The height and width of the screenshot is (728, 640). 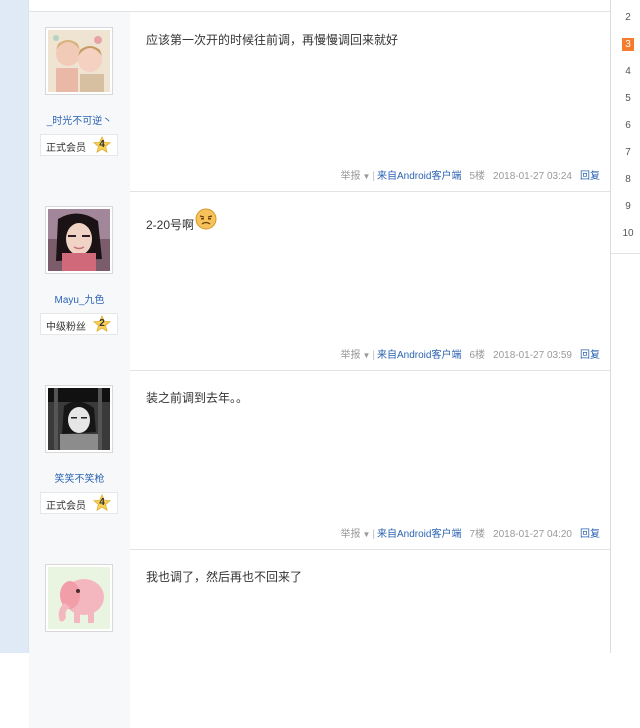 I want to click on page-item-5: 5, so click(x=628, y=98).